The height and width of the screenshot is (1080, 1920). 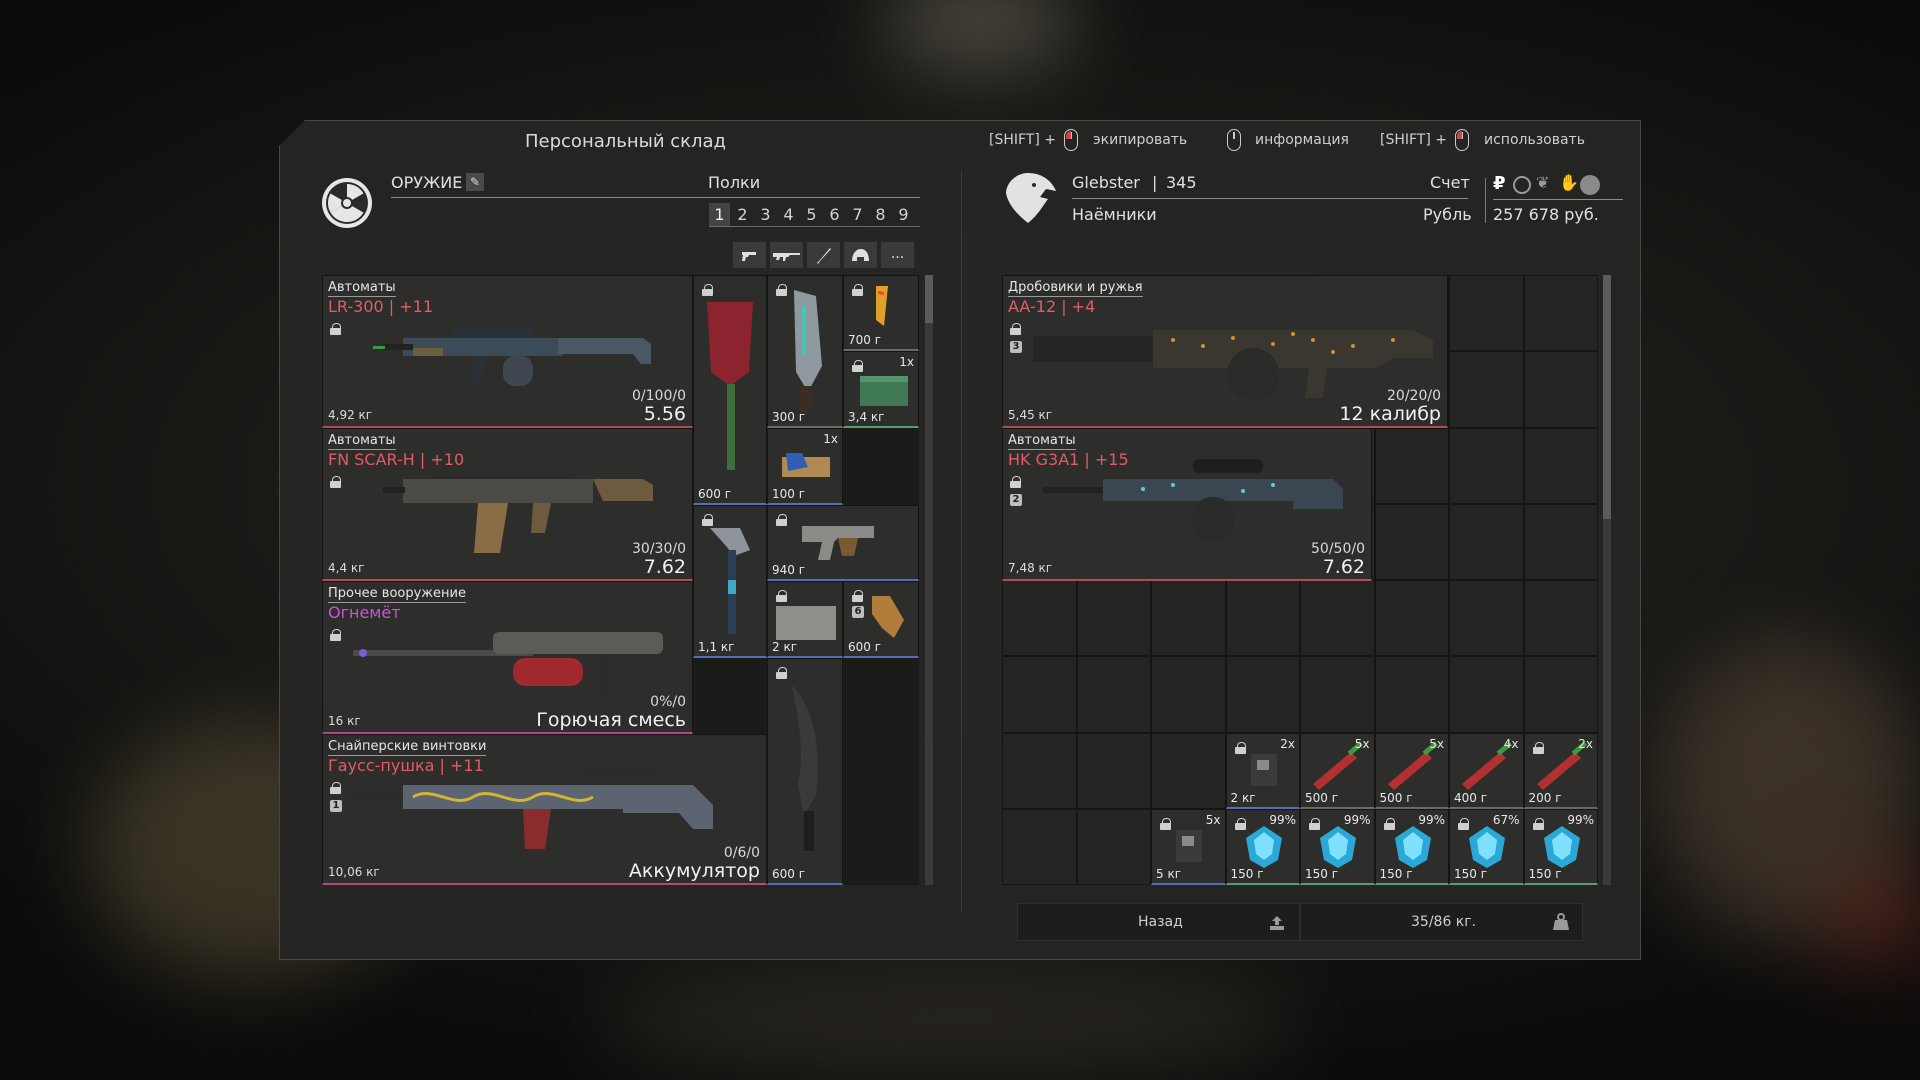 I want to click on weapon-ammo: 30/30/0, so click(x=659, y=549).